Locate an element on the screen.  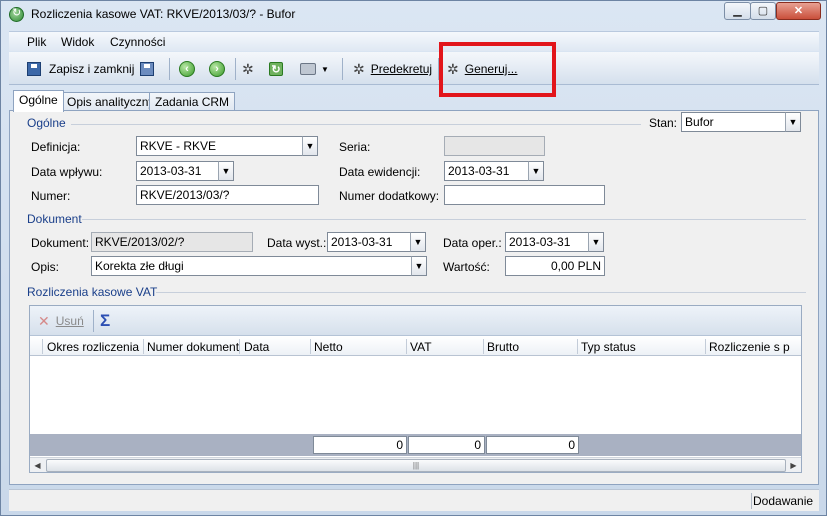
receipt-date-label: Data wpływu: is located at coordinates (67, 172).